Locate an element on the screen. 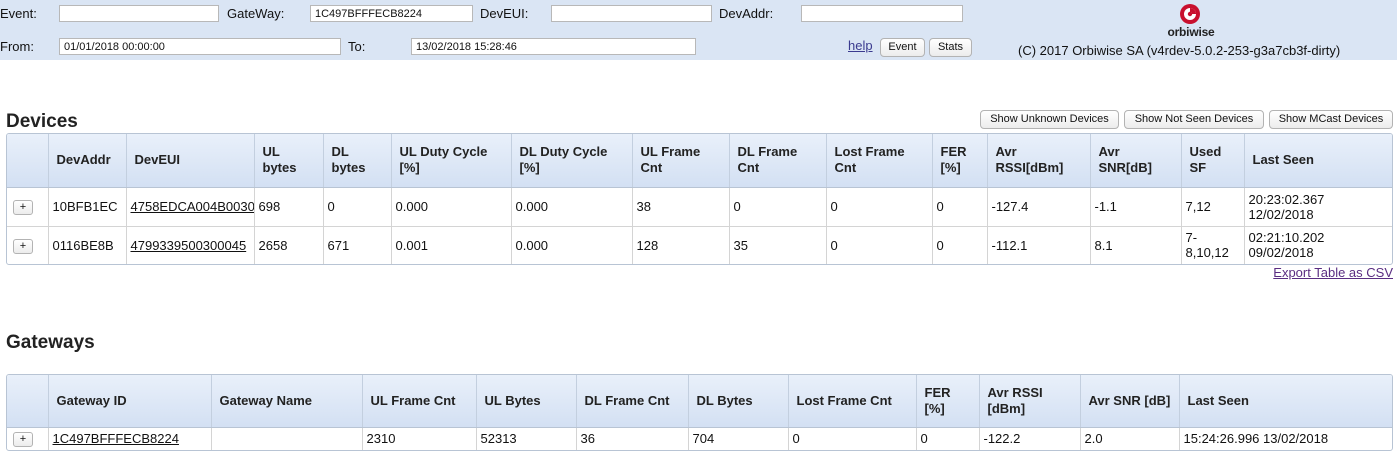  col-ul-bytes: UL bytes is located at coordinates (289, 161).